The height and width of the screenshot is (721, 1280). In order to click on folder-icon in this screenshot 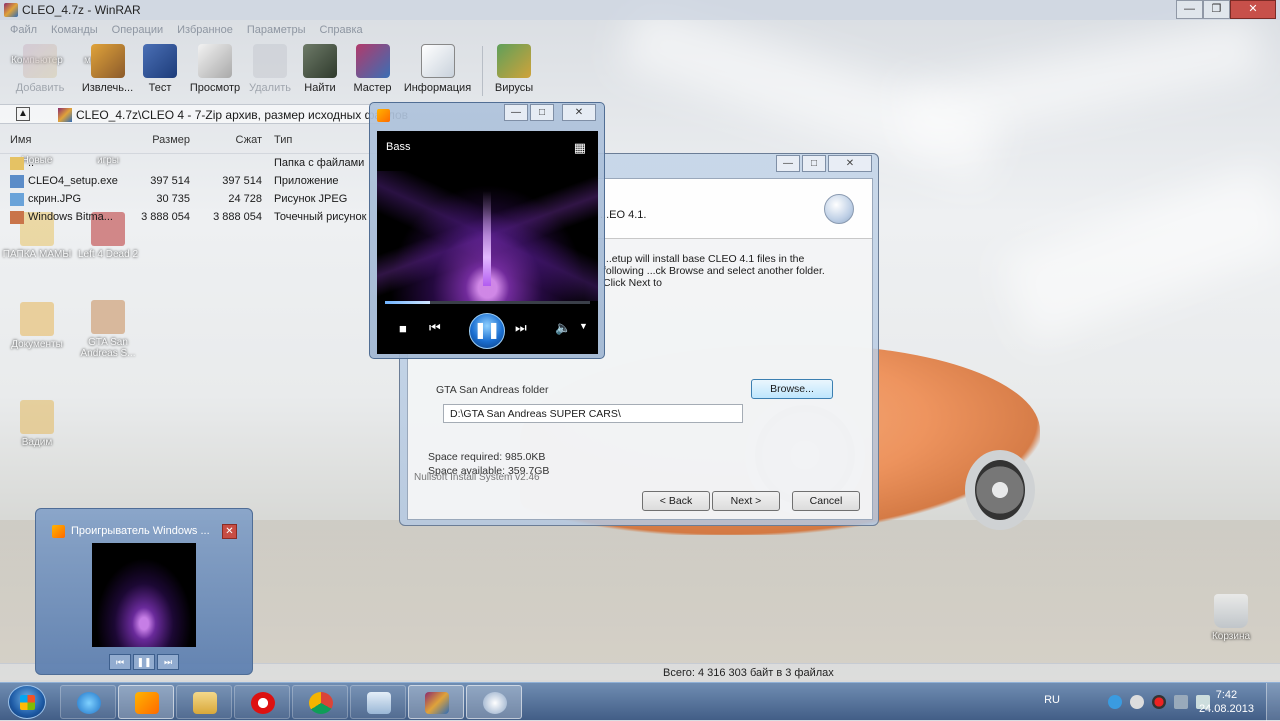, I will do `click(205, 703)`.